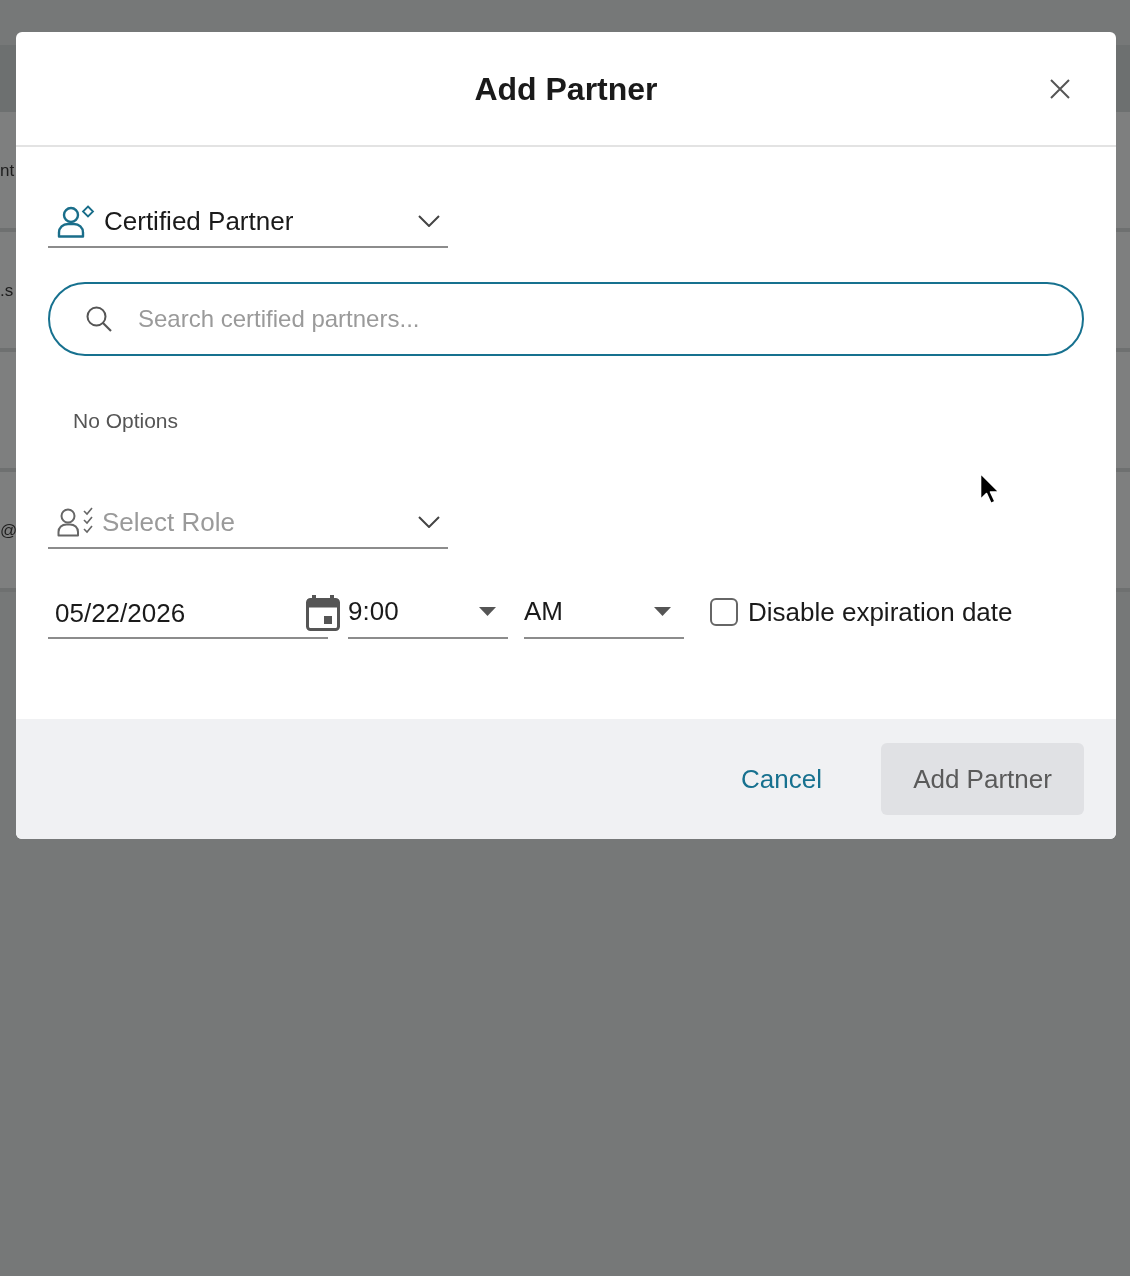  What do you see at coordinates (76, 522) in the screenshot?
I see `person-checklist-icon` at bounding box center [76, 522].